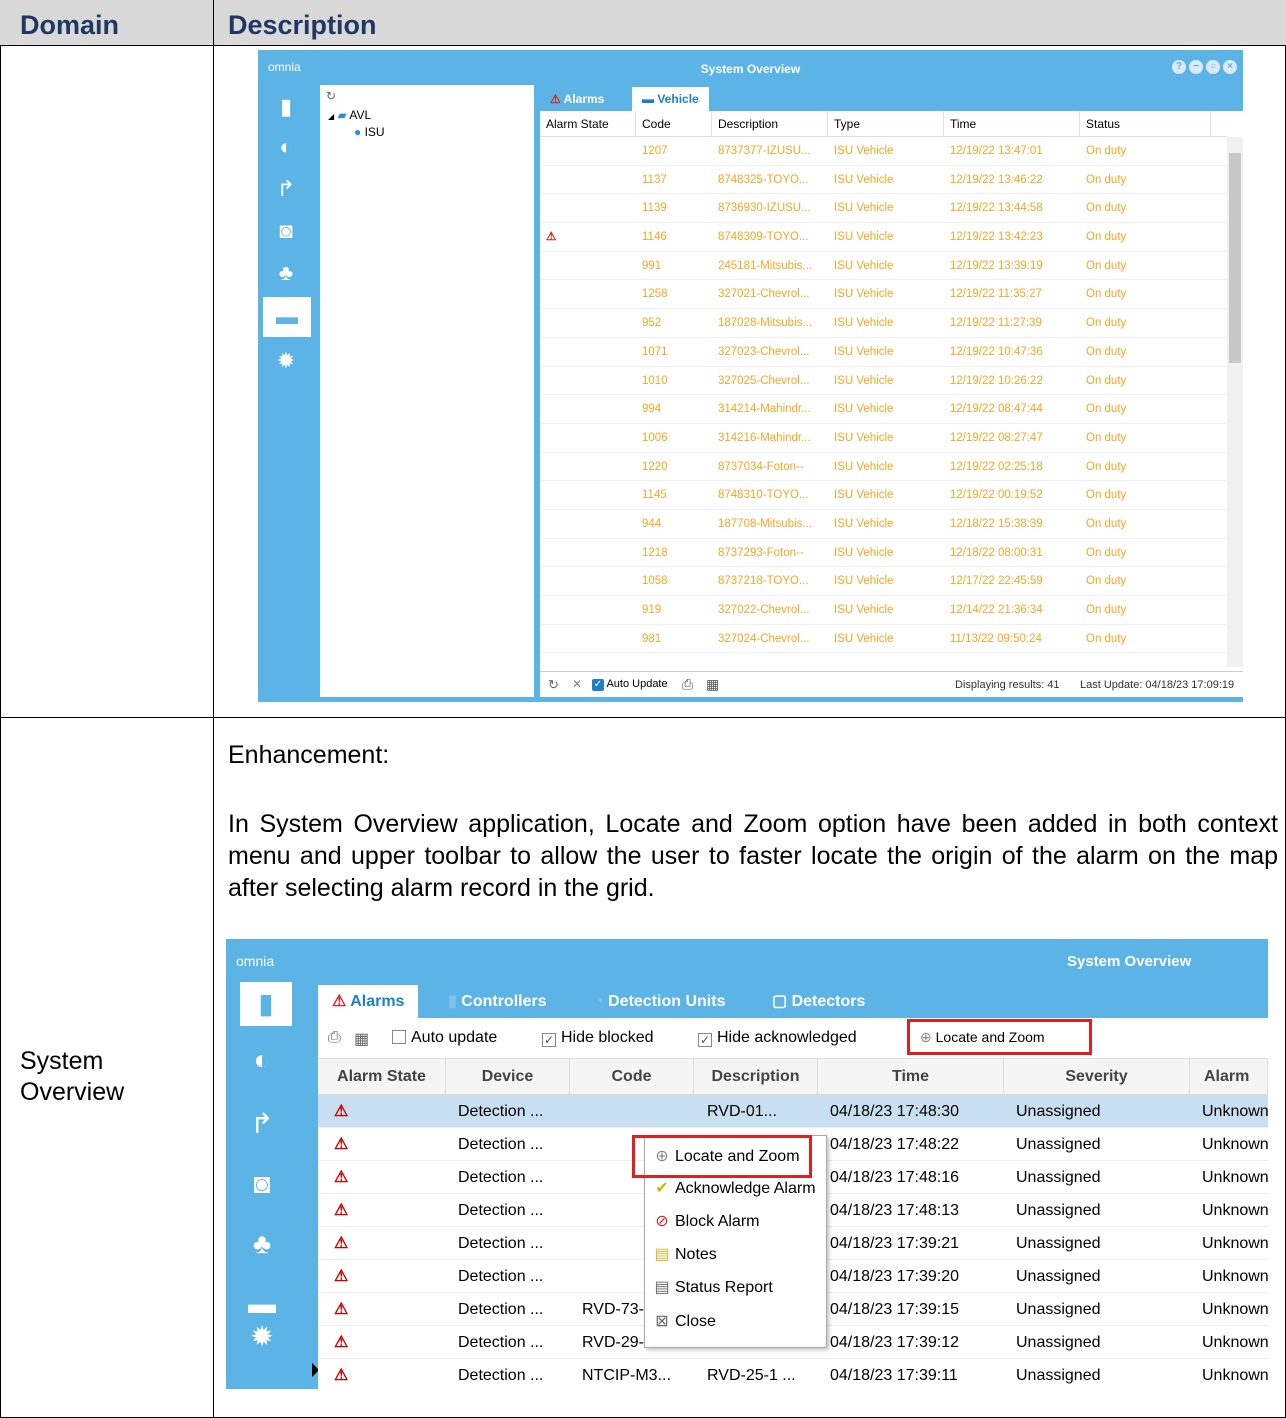 This screenshot has width=1286, height=1418. What do you see at coordinates (655, 351) in the screenshot?
I see `cell-code: 1071` at bounding box center [655, 351].